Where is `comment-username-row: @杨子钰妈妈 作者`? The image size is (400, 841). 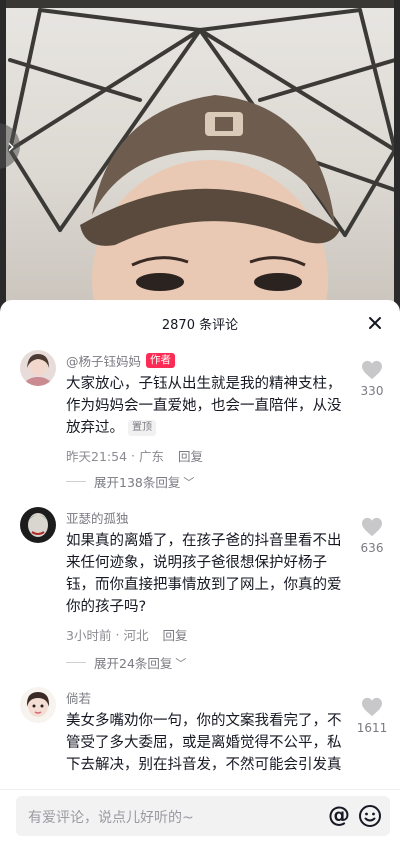 comment-username-row: @杨子钰妈妈 作者 is located at coordinates (121, 360).